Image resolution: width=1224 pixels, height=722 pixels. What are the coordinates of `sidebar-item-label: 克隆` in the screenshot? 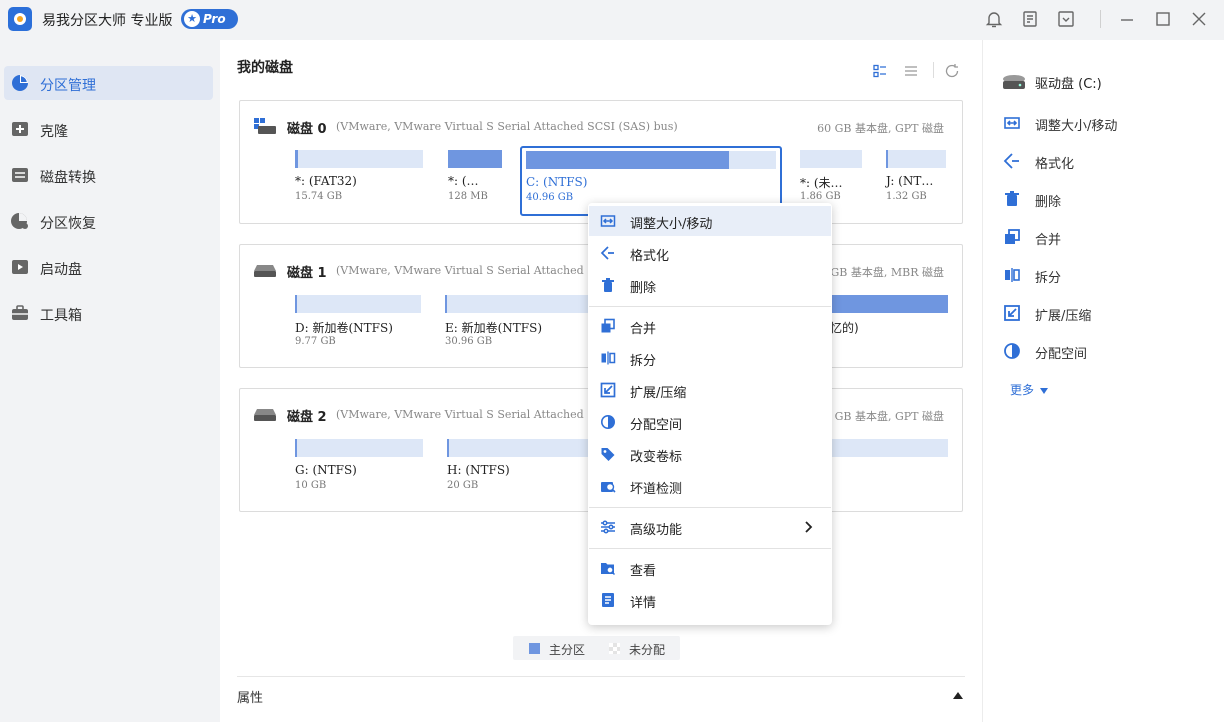 It's located at (54, 132).